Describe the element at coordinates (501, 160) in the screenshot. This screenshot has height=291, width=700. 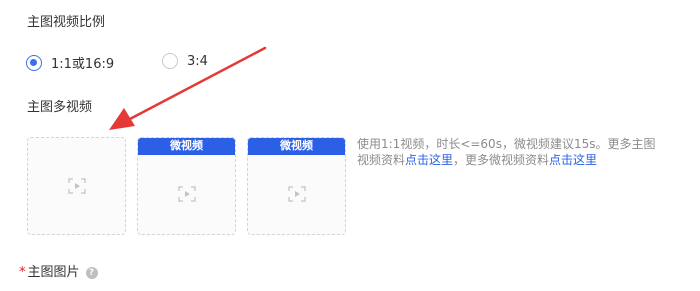
I see `hint-text: ，更多微视频资料` at that location.